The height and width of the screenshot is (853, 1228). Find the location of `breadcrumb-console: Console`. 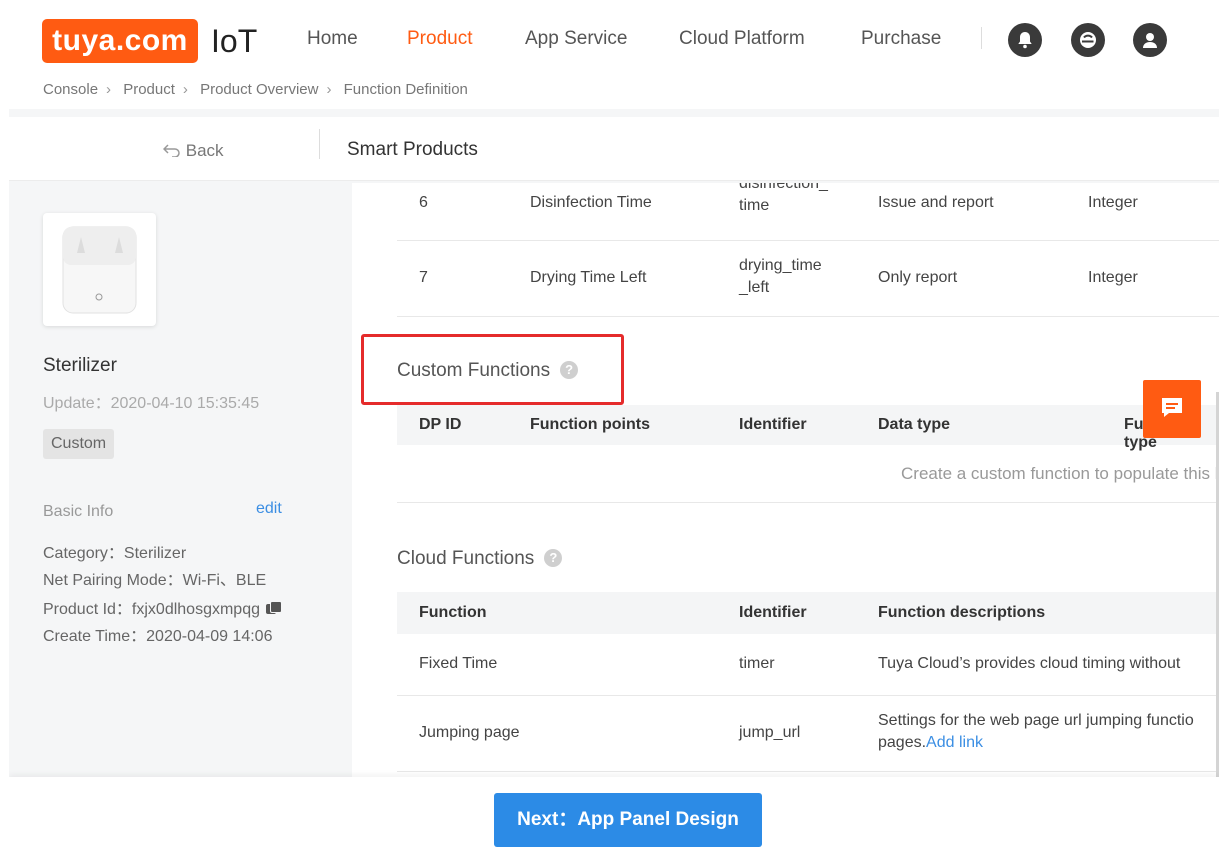

breadcrumb-console: Console is located at coordinates (70, 89).